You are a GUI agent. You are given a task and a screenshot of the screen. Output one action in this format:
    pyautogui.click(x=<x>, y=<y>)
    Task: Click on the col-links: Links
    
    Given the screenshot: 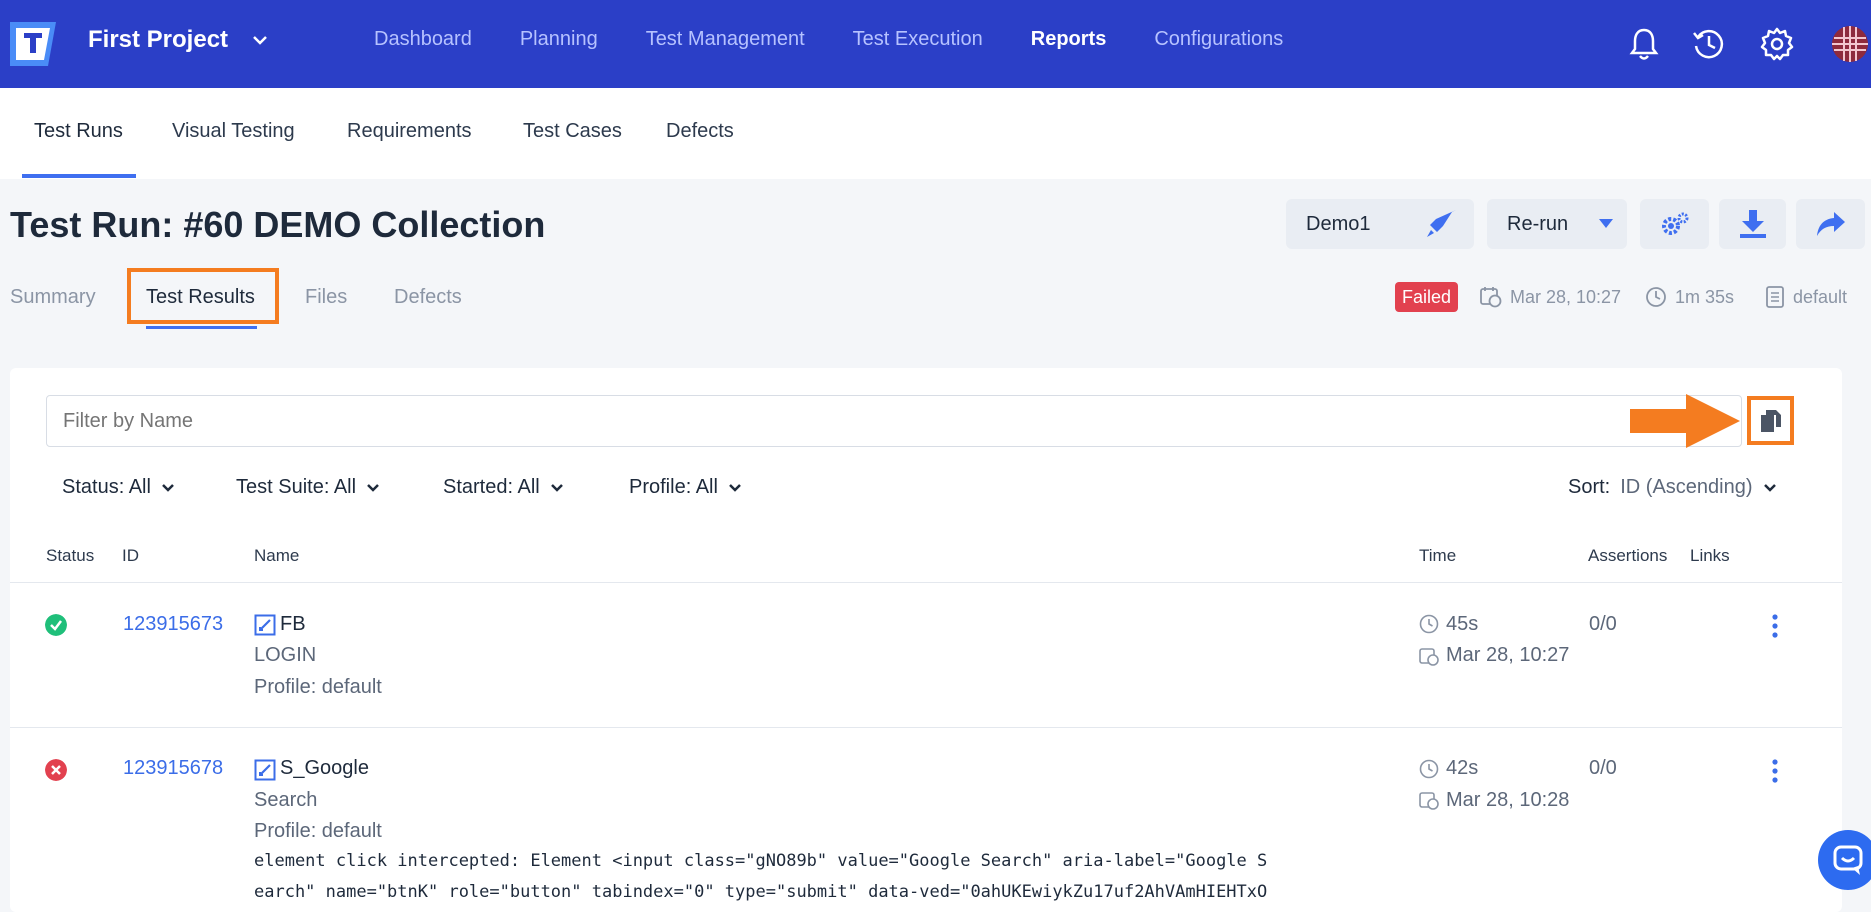 What is the action you would take?
    pyautogui.click(x=1710, y=555)
    